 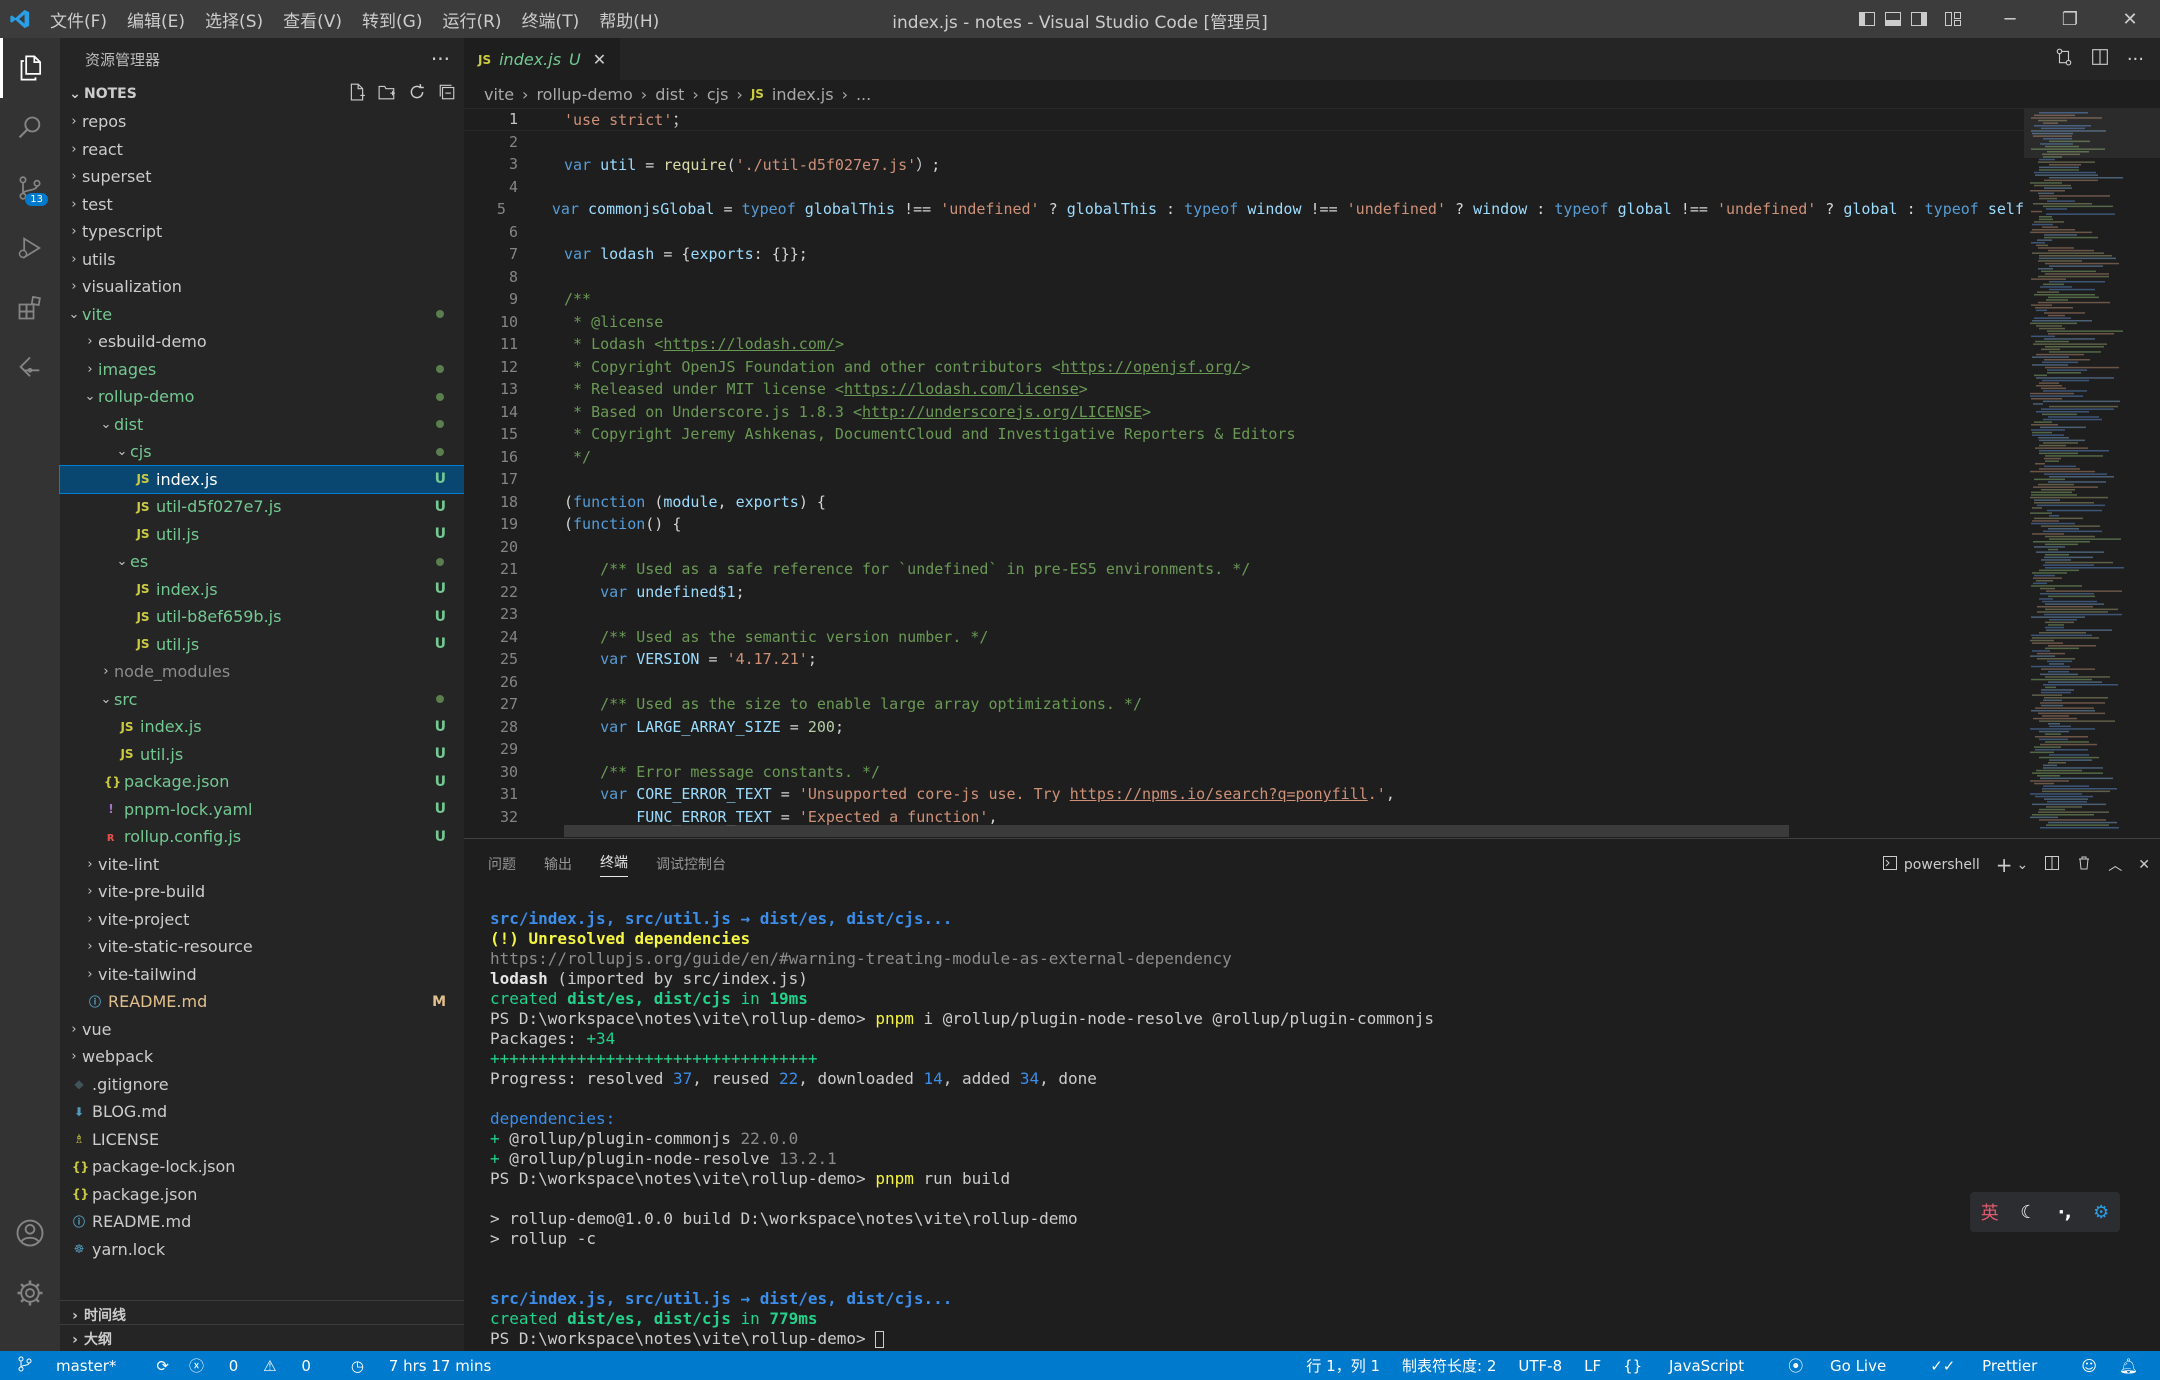 What do you see at coordinates (262, 397) in the screenshot?
I see `tree-folder: ⌄ rollup-demo` at bounding box center [262, 397].